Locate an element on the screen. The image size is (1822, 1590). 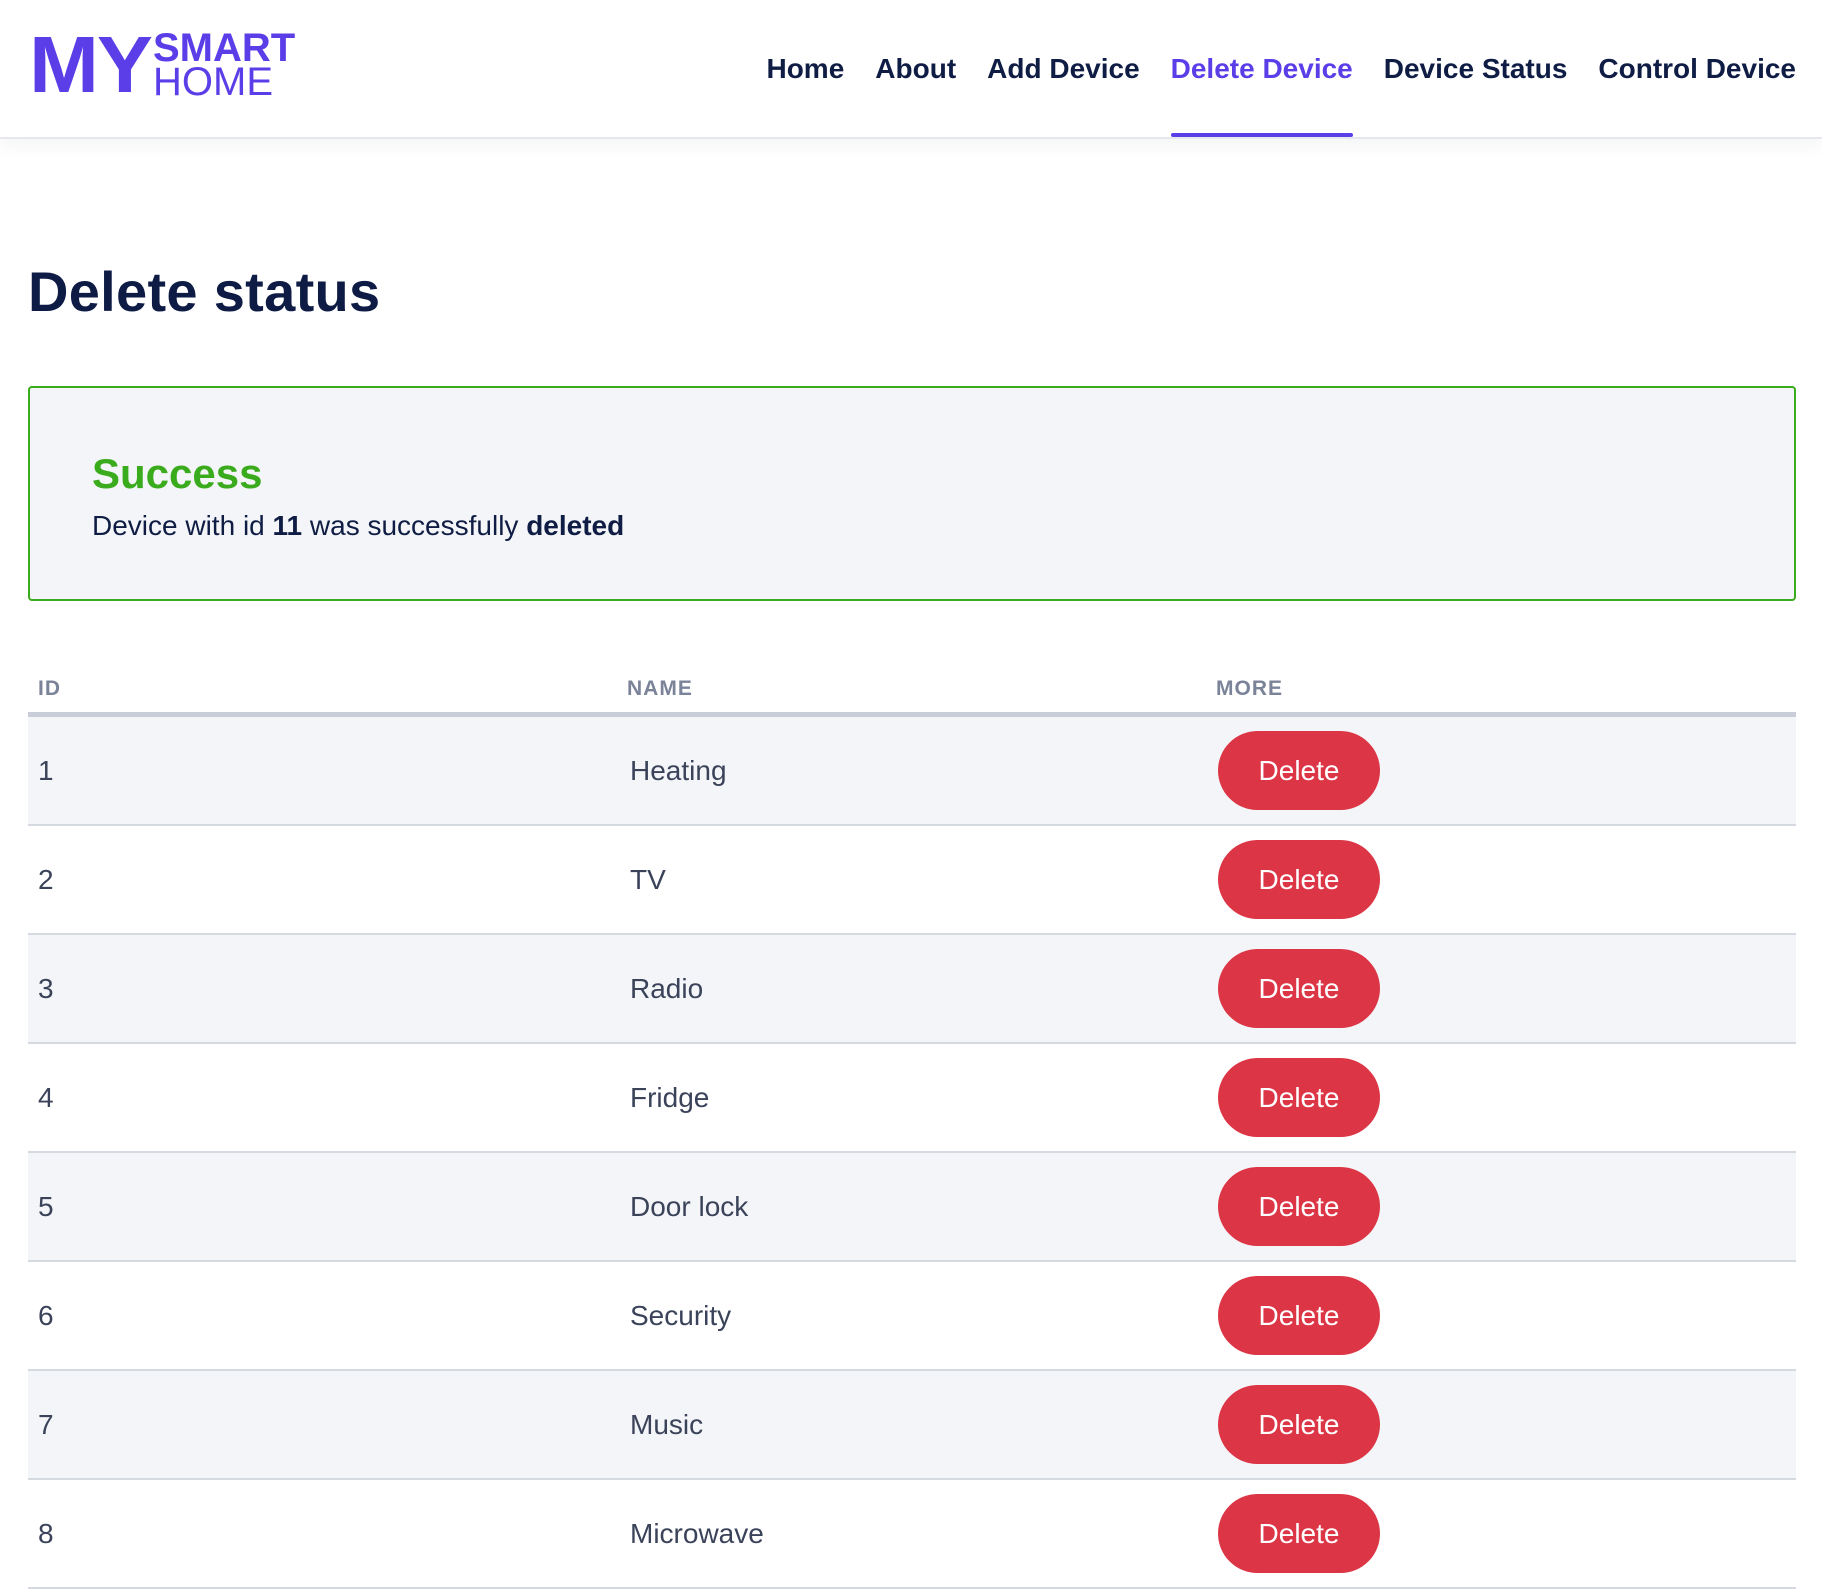
header-name: NAME is located at coordinates (660, 688).